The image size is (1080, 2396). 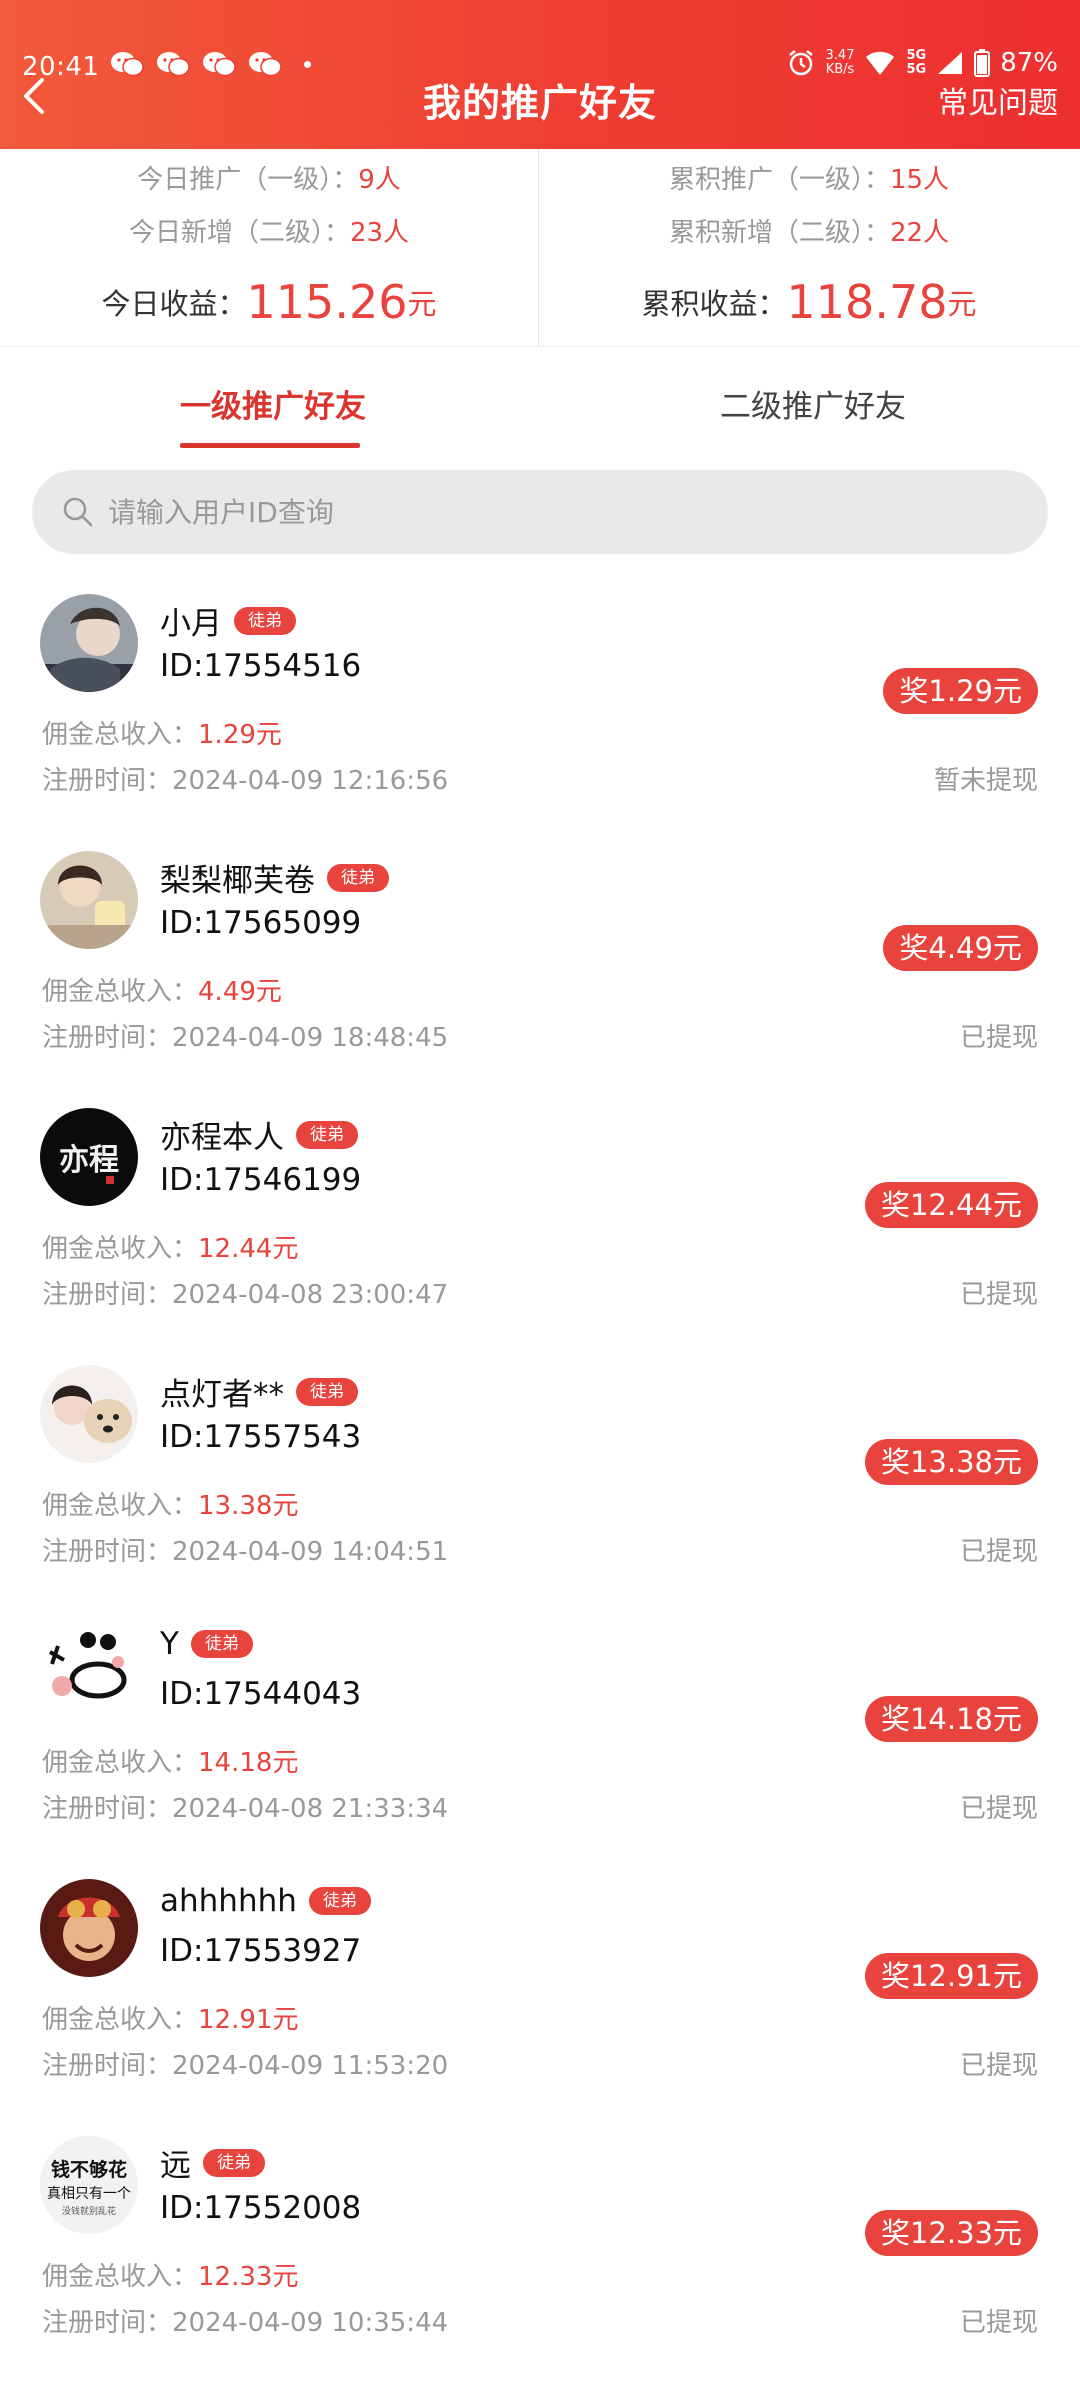 I want to click on name-row: 小月 徒弟, so click(x=228, y=620).